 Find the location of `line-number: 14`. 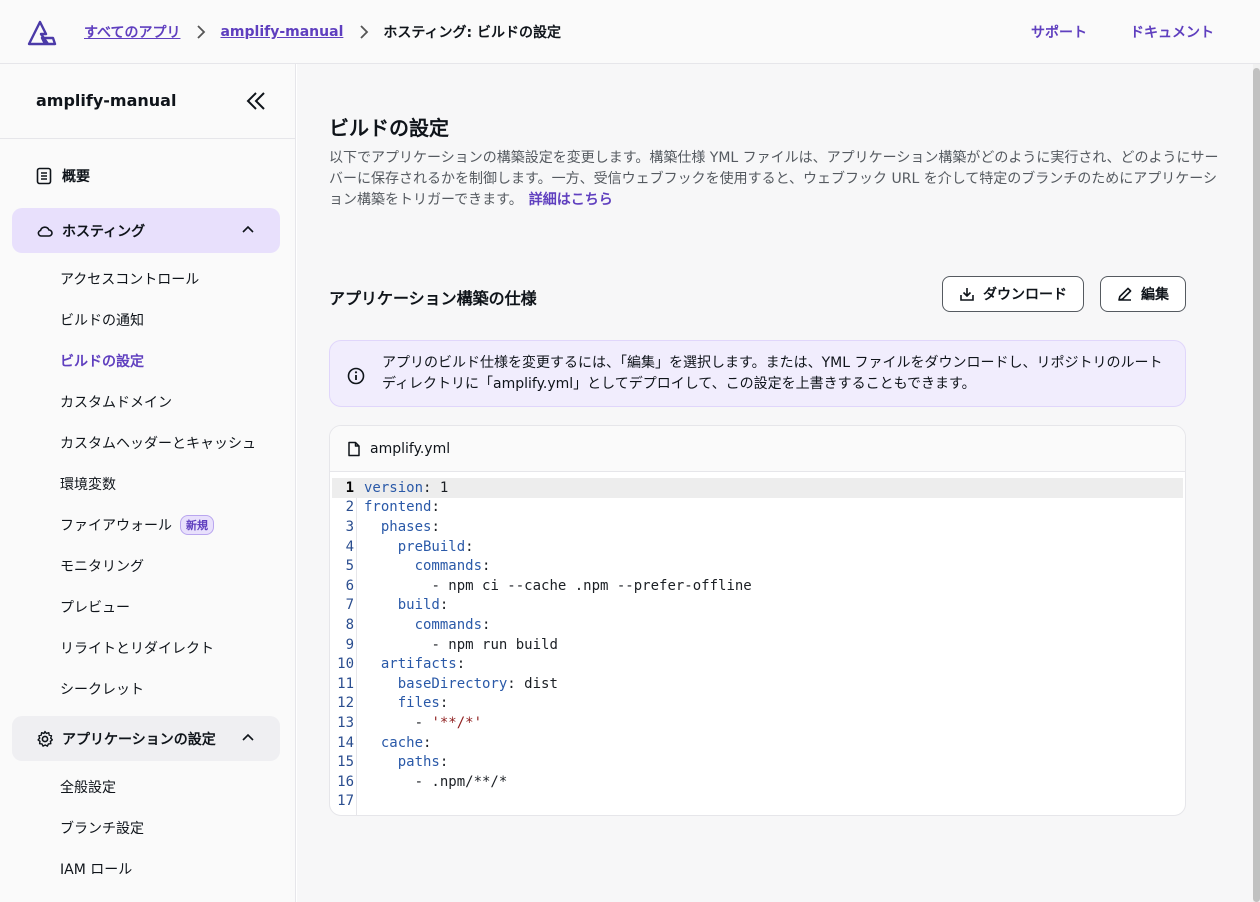

line-number: 14 is located at coordinates (345, 742).